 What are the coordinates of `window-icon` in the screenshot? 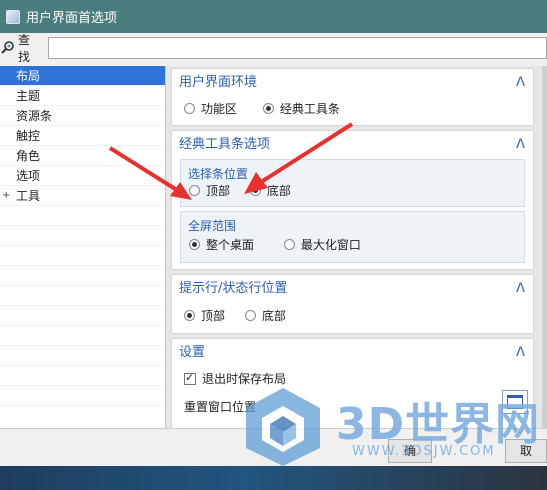 It's located at (515, 401).